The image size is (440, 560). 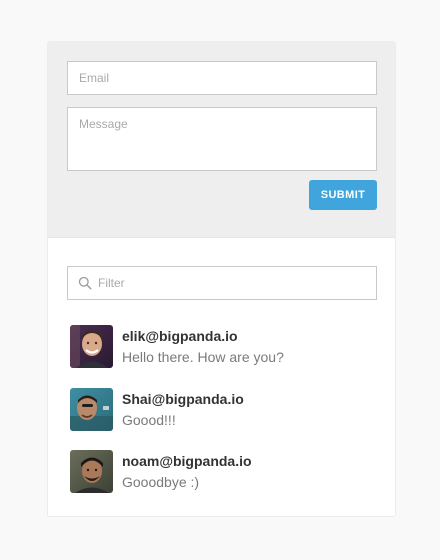 I want to click on filter-input, so click(x=233, y=283).